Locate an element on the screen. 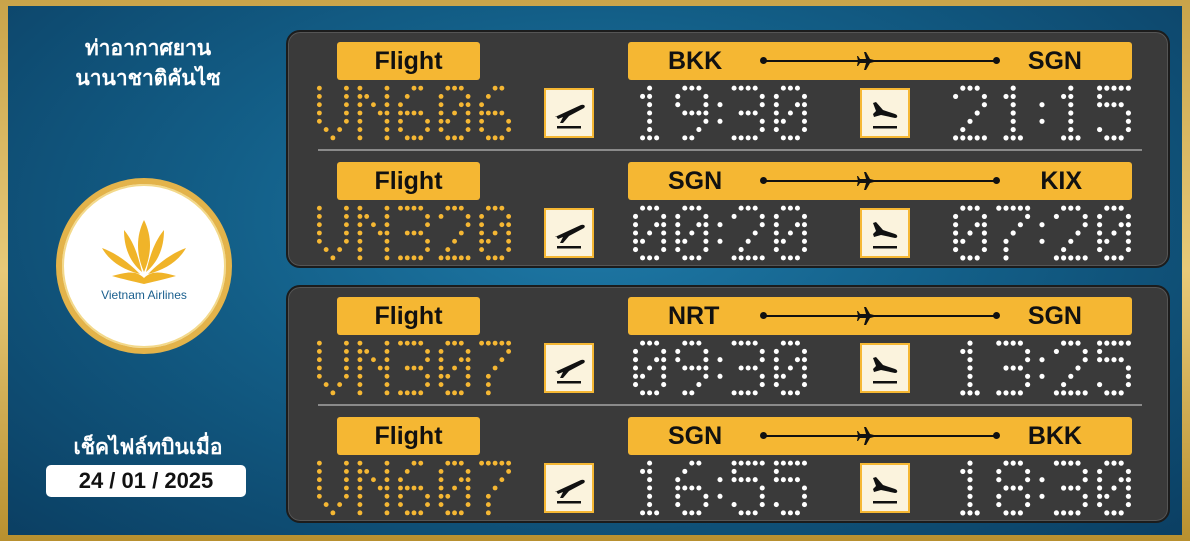 The width and height of the screenshot is (1190, 541). route-bar: SGN BKK is located at coordinates (880, 436).